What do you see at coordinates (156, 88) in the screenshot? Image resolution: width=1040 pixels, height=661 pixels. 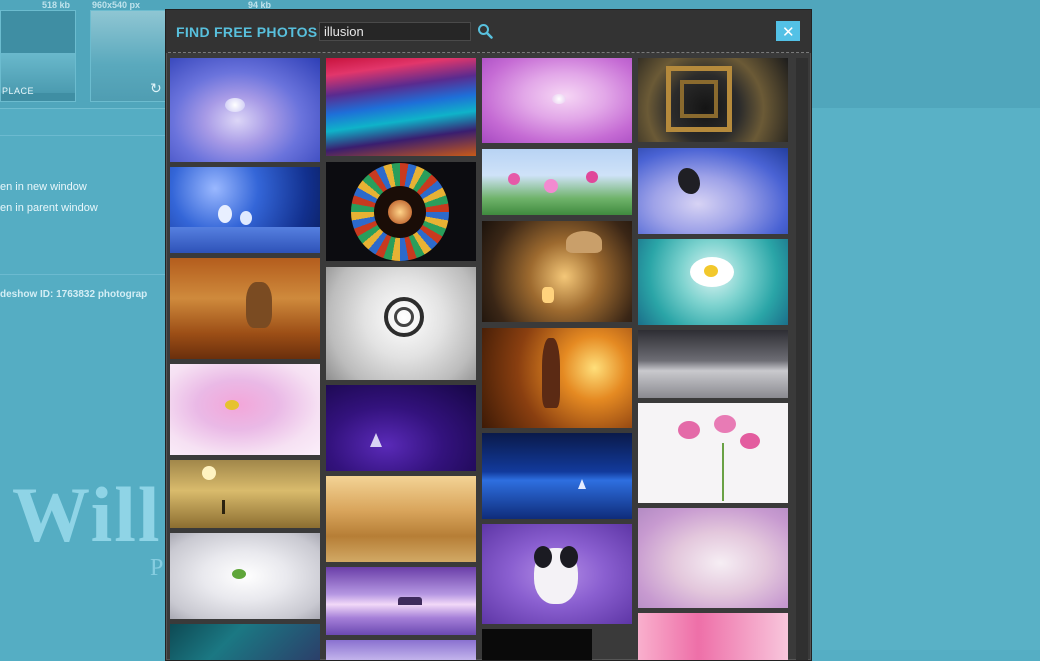 I see `refresh-icon: ↻` at bounding box center [156, 88].